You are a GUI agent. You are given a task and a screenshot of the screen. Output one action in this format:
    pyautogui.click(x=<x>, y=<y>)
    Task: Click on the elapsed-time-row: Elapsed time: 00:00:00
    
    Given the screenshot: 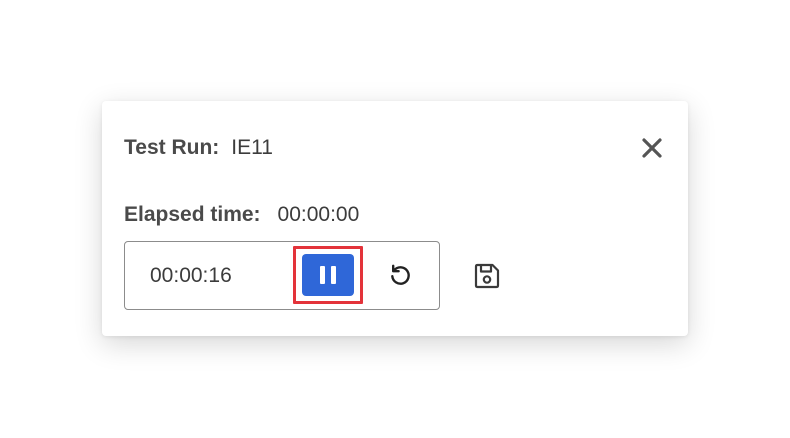 What is the action you would take?
    pyautogui.click(x=241, y=215)
    